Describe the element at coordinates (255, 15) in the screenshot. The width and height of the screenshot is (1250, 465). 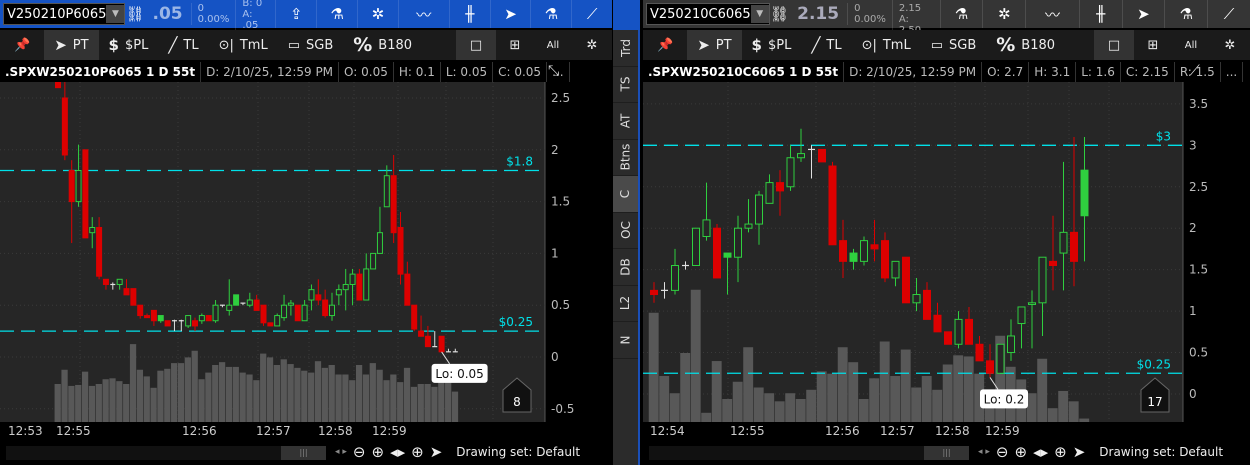
I see `bid-ask: B: 0 A: .05` at that location.